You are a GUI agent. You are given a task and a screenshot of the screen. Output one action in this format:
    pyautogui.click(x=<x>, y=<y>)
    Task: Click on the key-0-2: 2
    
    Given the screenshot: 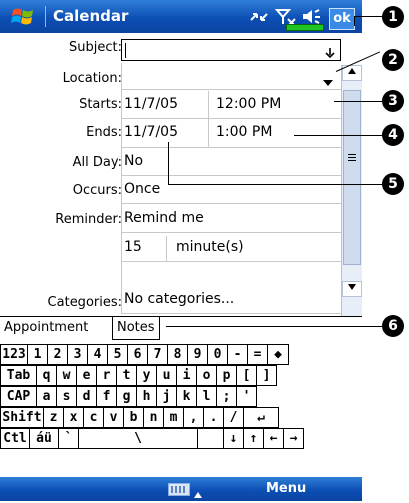 What is the action you would take?
    pyautogui.click(x=57, y=354)
    